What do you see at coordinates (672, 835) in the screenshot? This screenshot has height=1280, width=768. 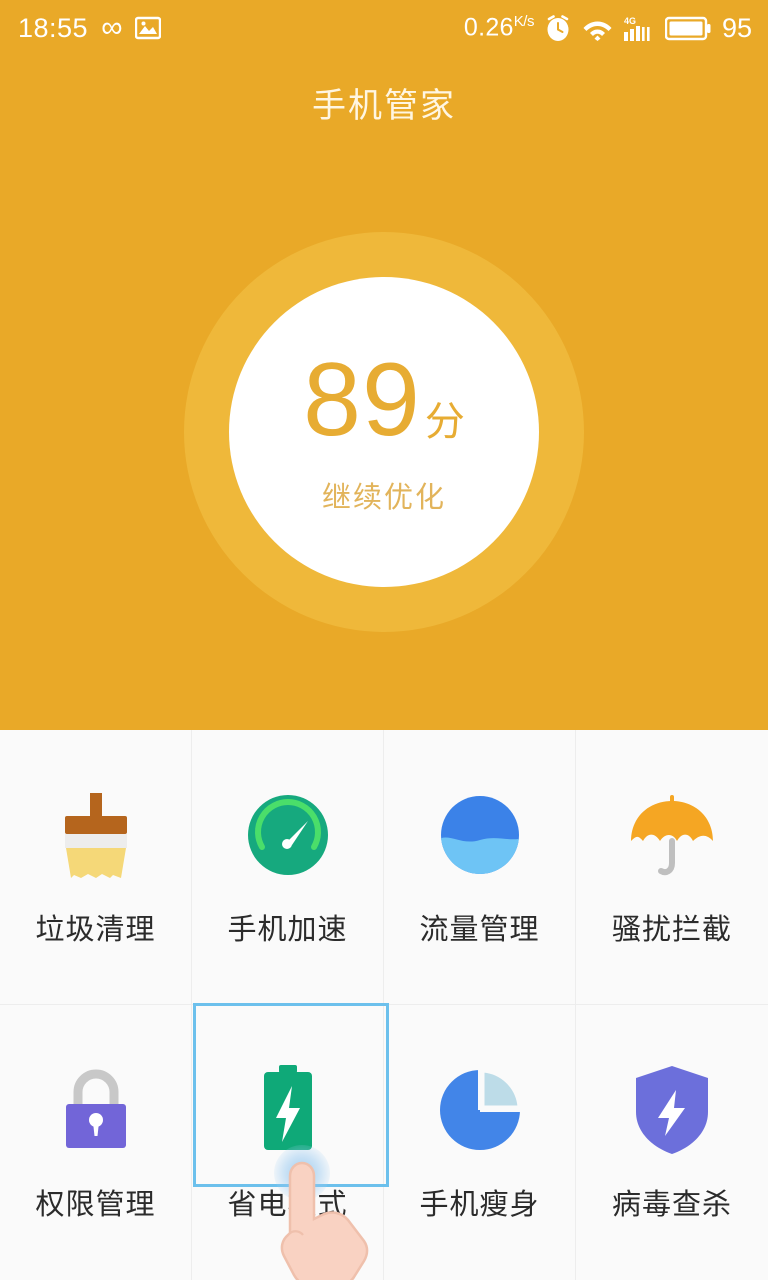 I see `umbrella-icon` at bounding box center [672, 835].